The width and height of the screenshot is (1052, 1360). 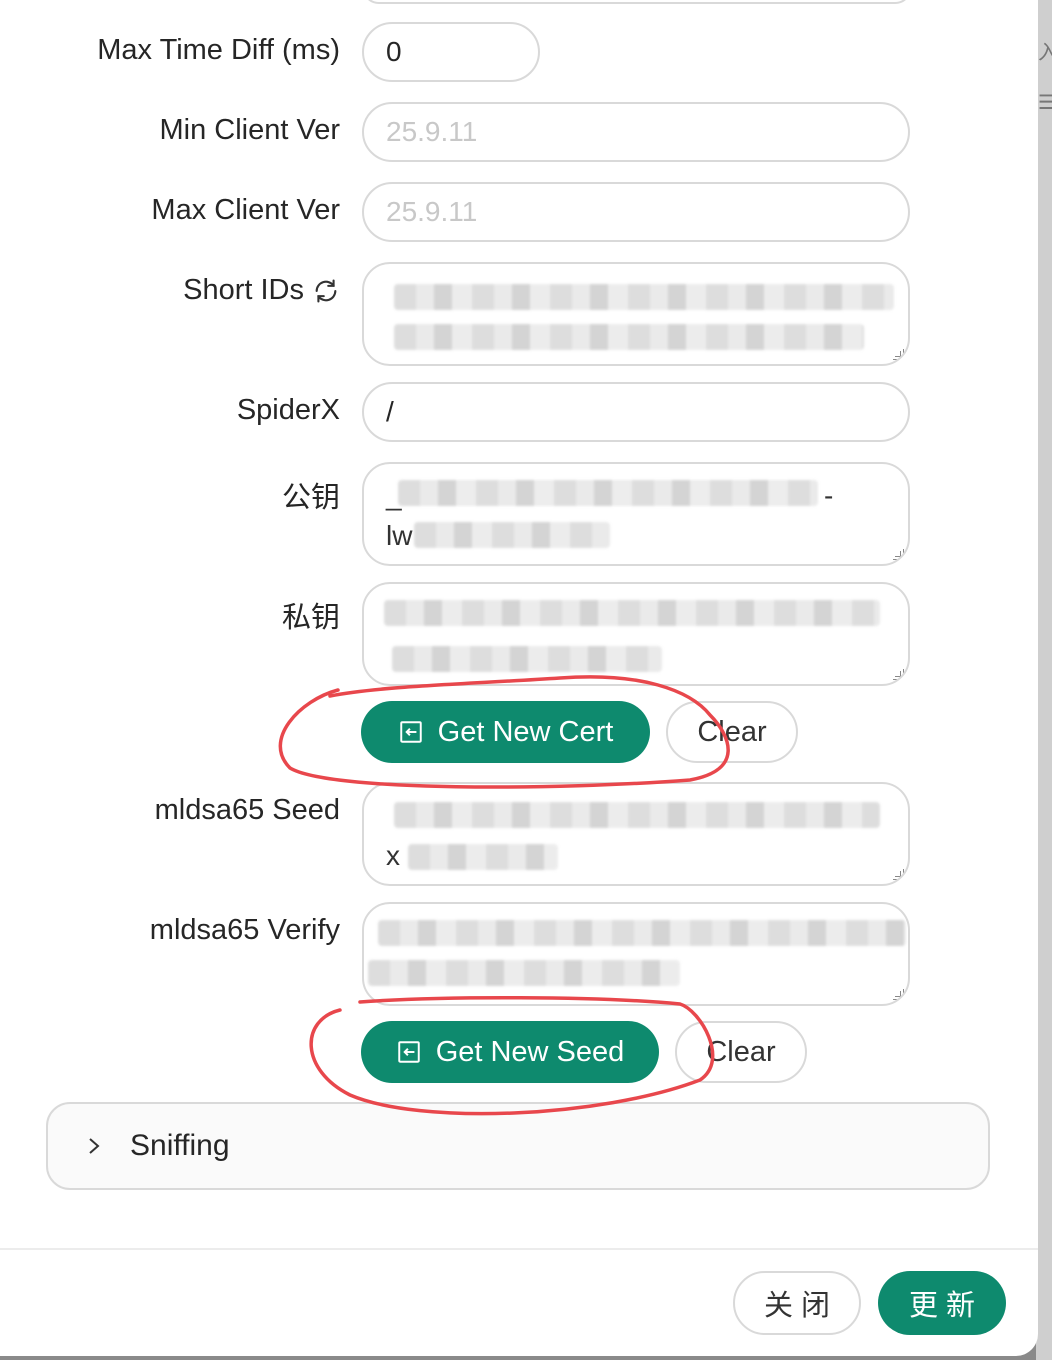 I want to click on private-key-label: 私钥, so click(x=310, y=618).